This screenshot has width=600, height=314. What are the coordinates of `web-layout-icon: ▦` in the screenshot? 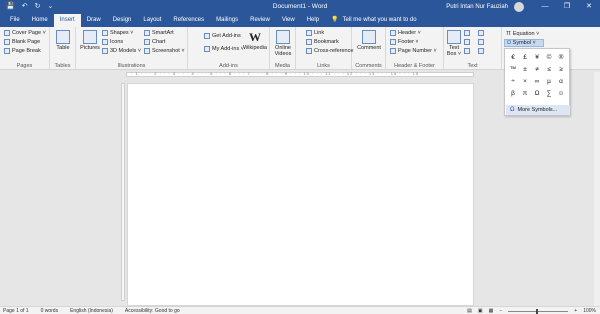 It's located at (491, 311).